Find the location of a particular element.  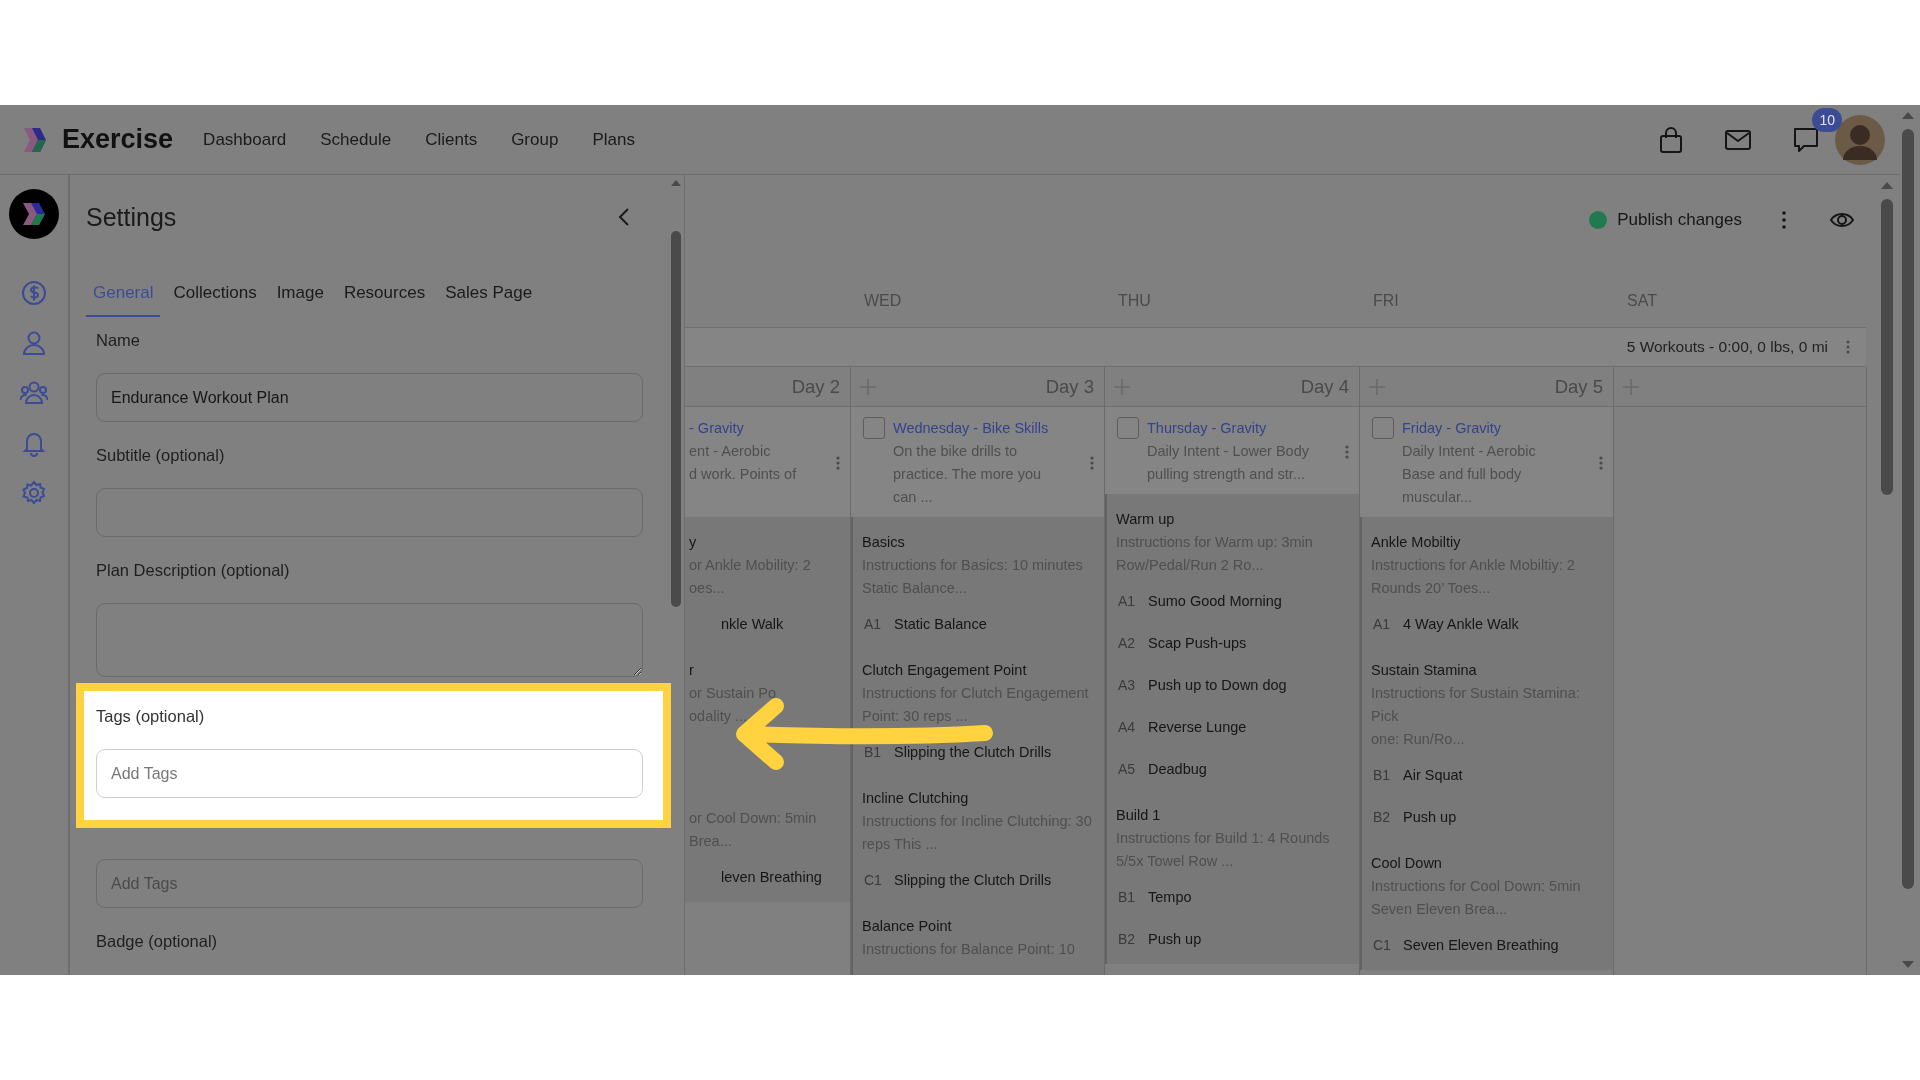

exercise-code: A2 is located at coordinates (1127, 643).